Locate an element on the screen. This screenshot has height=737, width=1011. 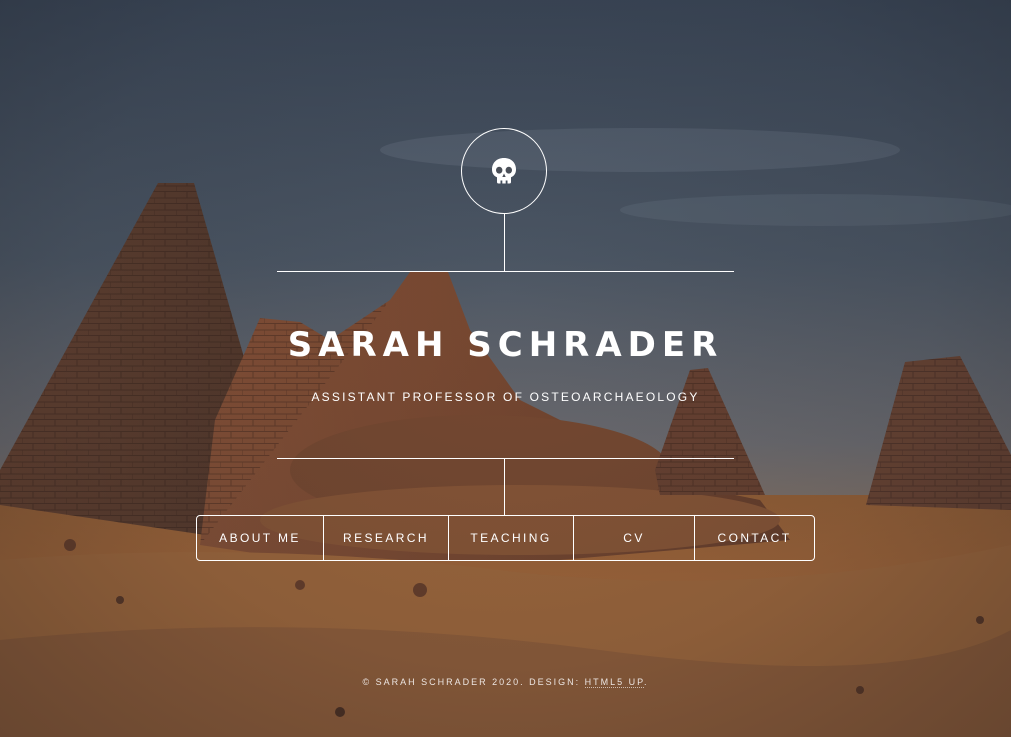
footer-design-link: HTML5 UP is located at coordinates (614, 682).